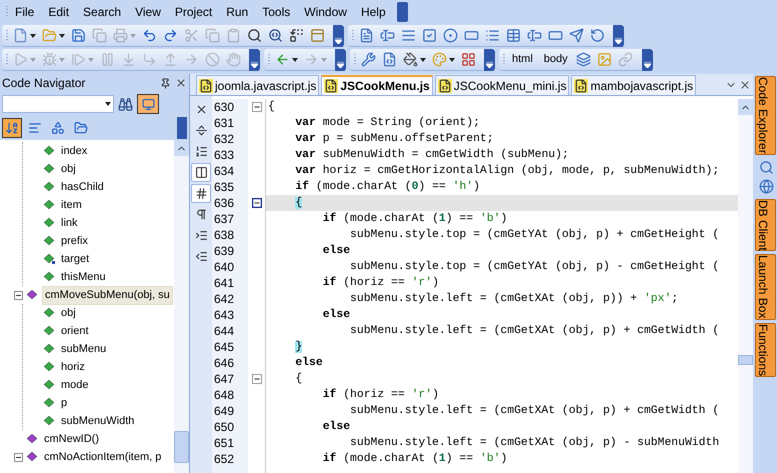 This screenshot has width=777, height=473. What do you see at coordinates (165, 83) in the screenshot?
I see `pin-icon` at bounding box center [165, 83].